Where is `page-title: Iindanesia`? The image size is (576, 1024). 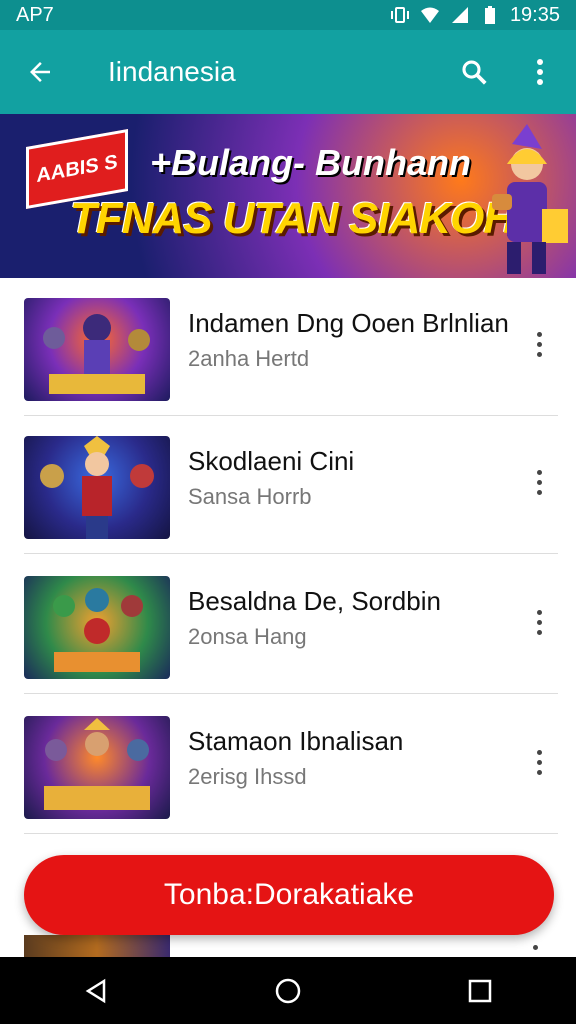 page-title: Iindanesia is located at coordinates (172, 71).